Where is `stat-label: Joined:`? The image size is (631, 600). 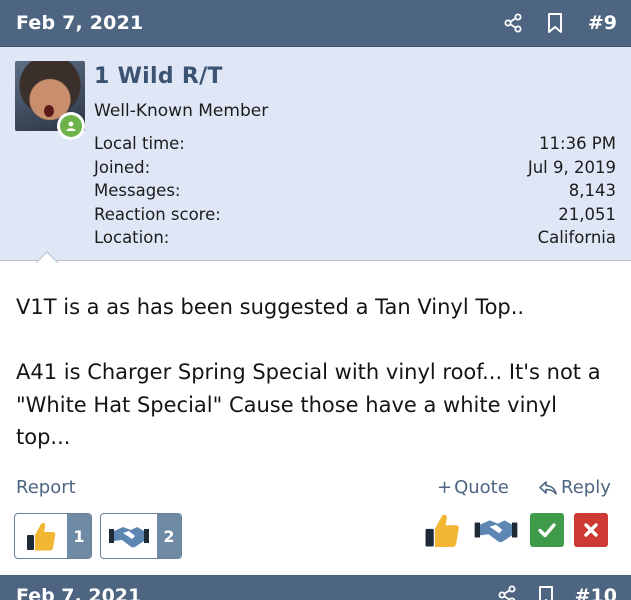 stat-label: Joined: is located at coordinates (122, 167).